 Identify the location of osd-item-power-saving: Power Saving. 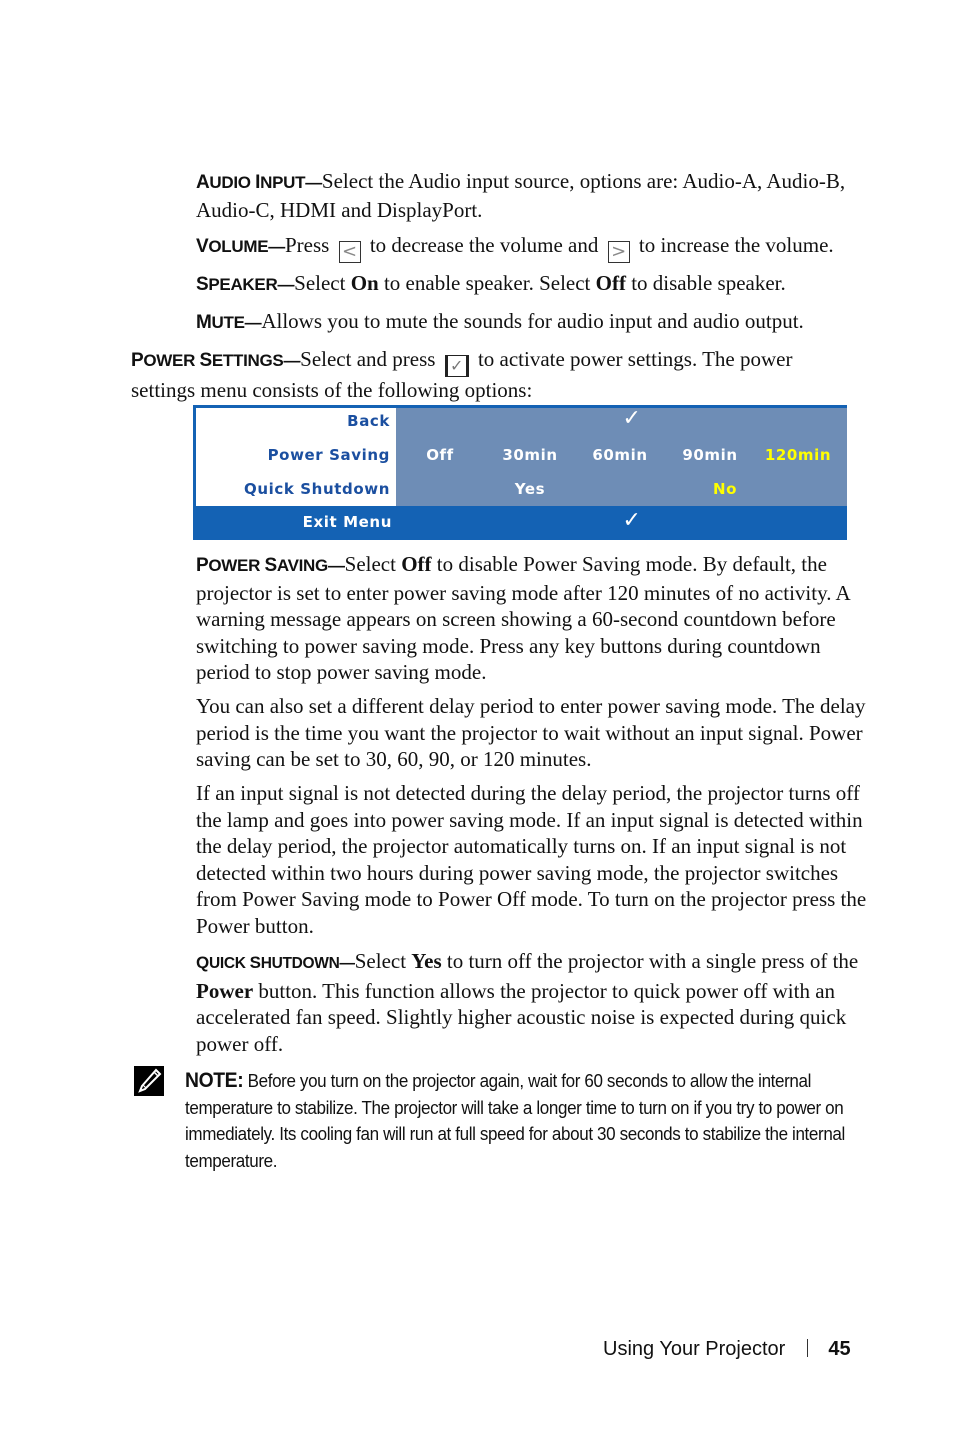
(329, 455).